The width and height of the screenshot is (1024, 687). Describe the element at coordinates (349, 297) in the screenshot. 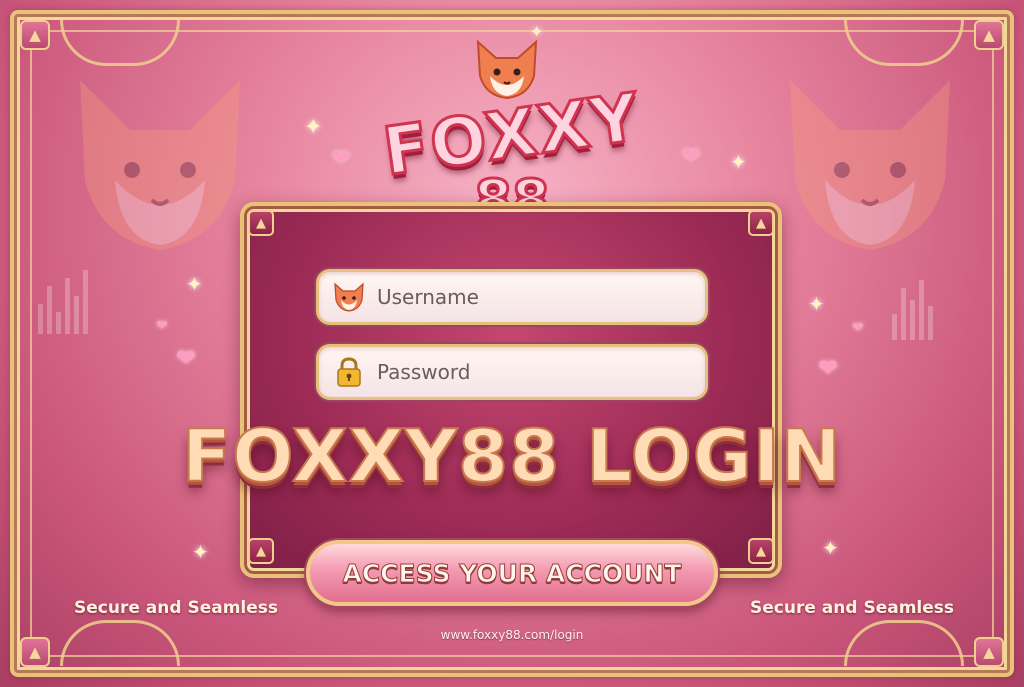

I see `fox-face-icon` at that location.